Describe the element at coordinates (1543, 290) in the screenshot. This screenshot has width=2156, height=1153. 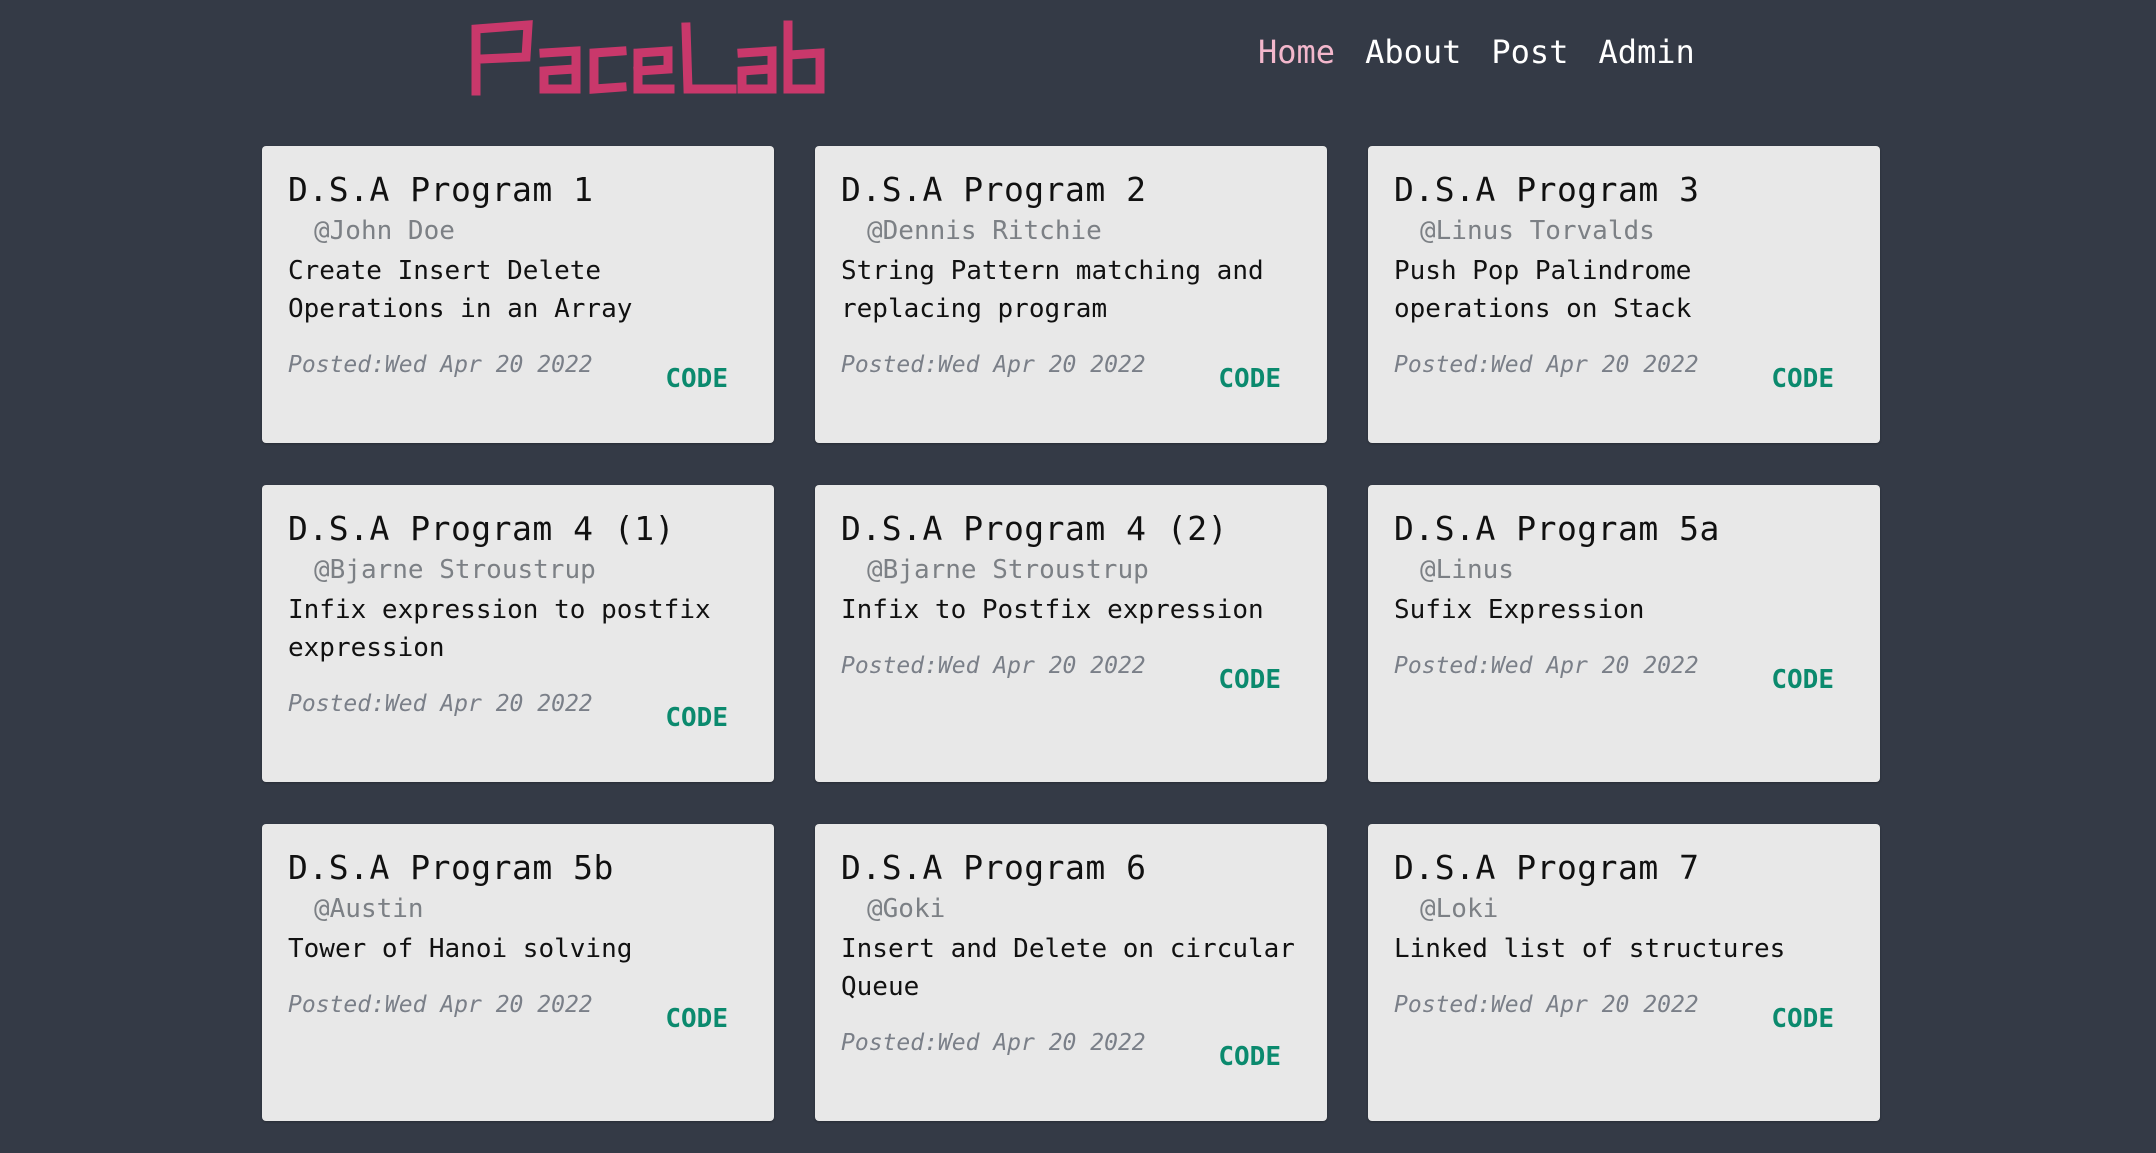
I see `post-description: Push Pop Palindrome operations on Stack` at that location.